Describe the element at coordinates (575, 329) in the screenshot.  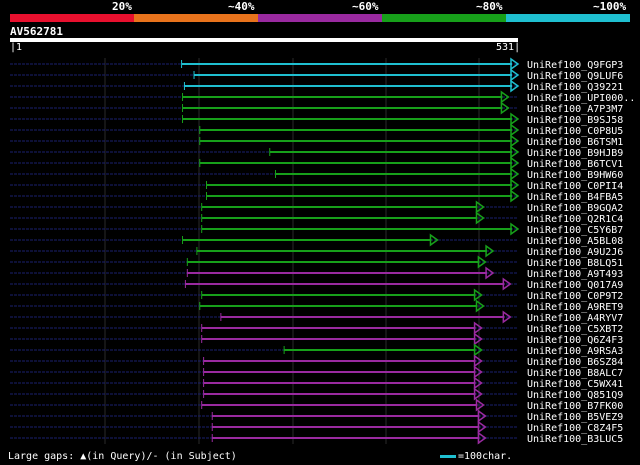
I see `hit-label: UniRef100_C5XBT2` at that location.